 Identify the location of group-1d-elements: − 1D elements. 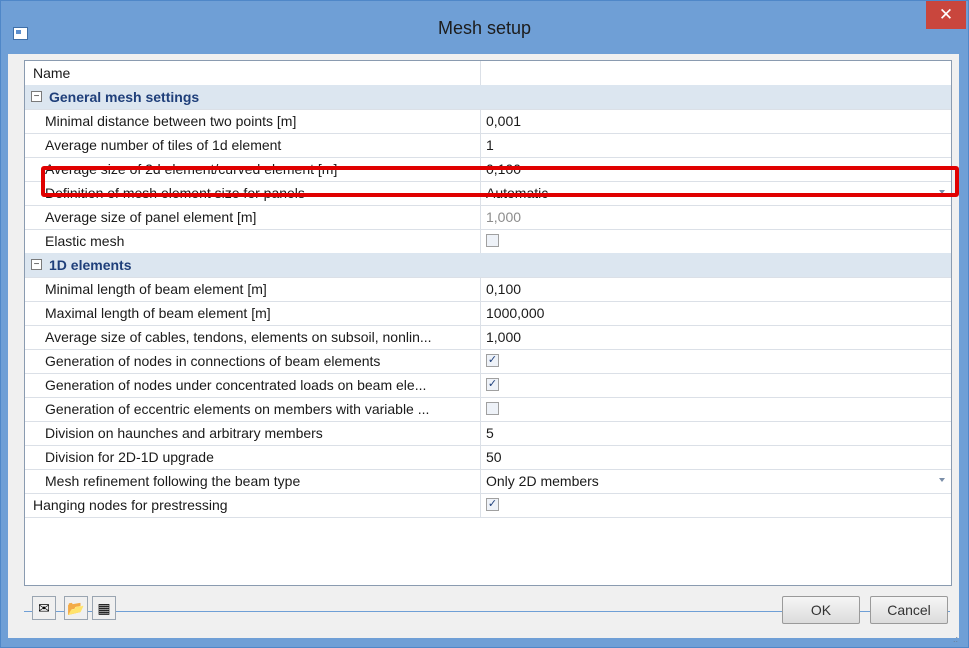
(488, 265).